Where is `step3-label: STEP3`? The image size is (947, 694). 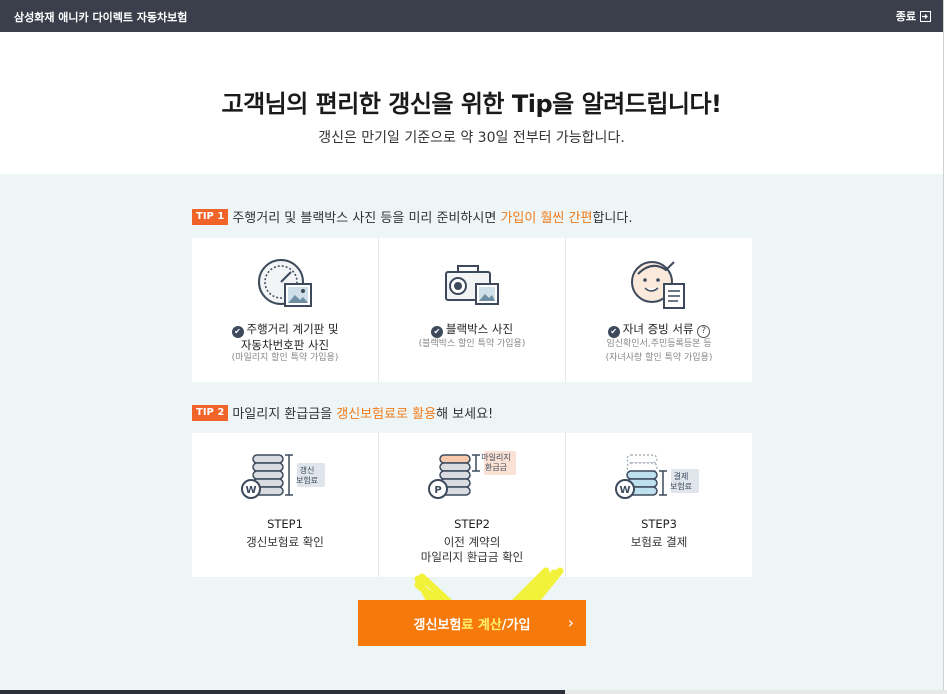
step3-label: STEP3 is located at coordinates (659, 524).